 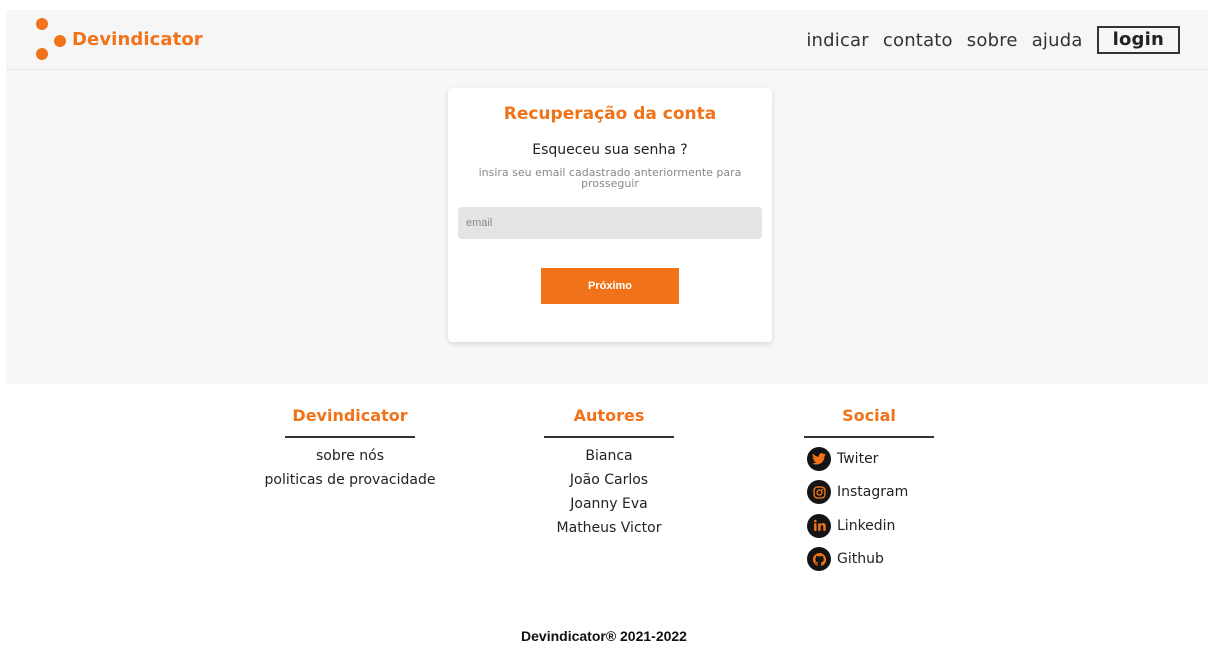 I want to click on nav-link-ajuda: ajuda, so click(x=1057, y=40).